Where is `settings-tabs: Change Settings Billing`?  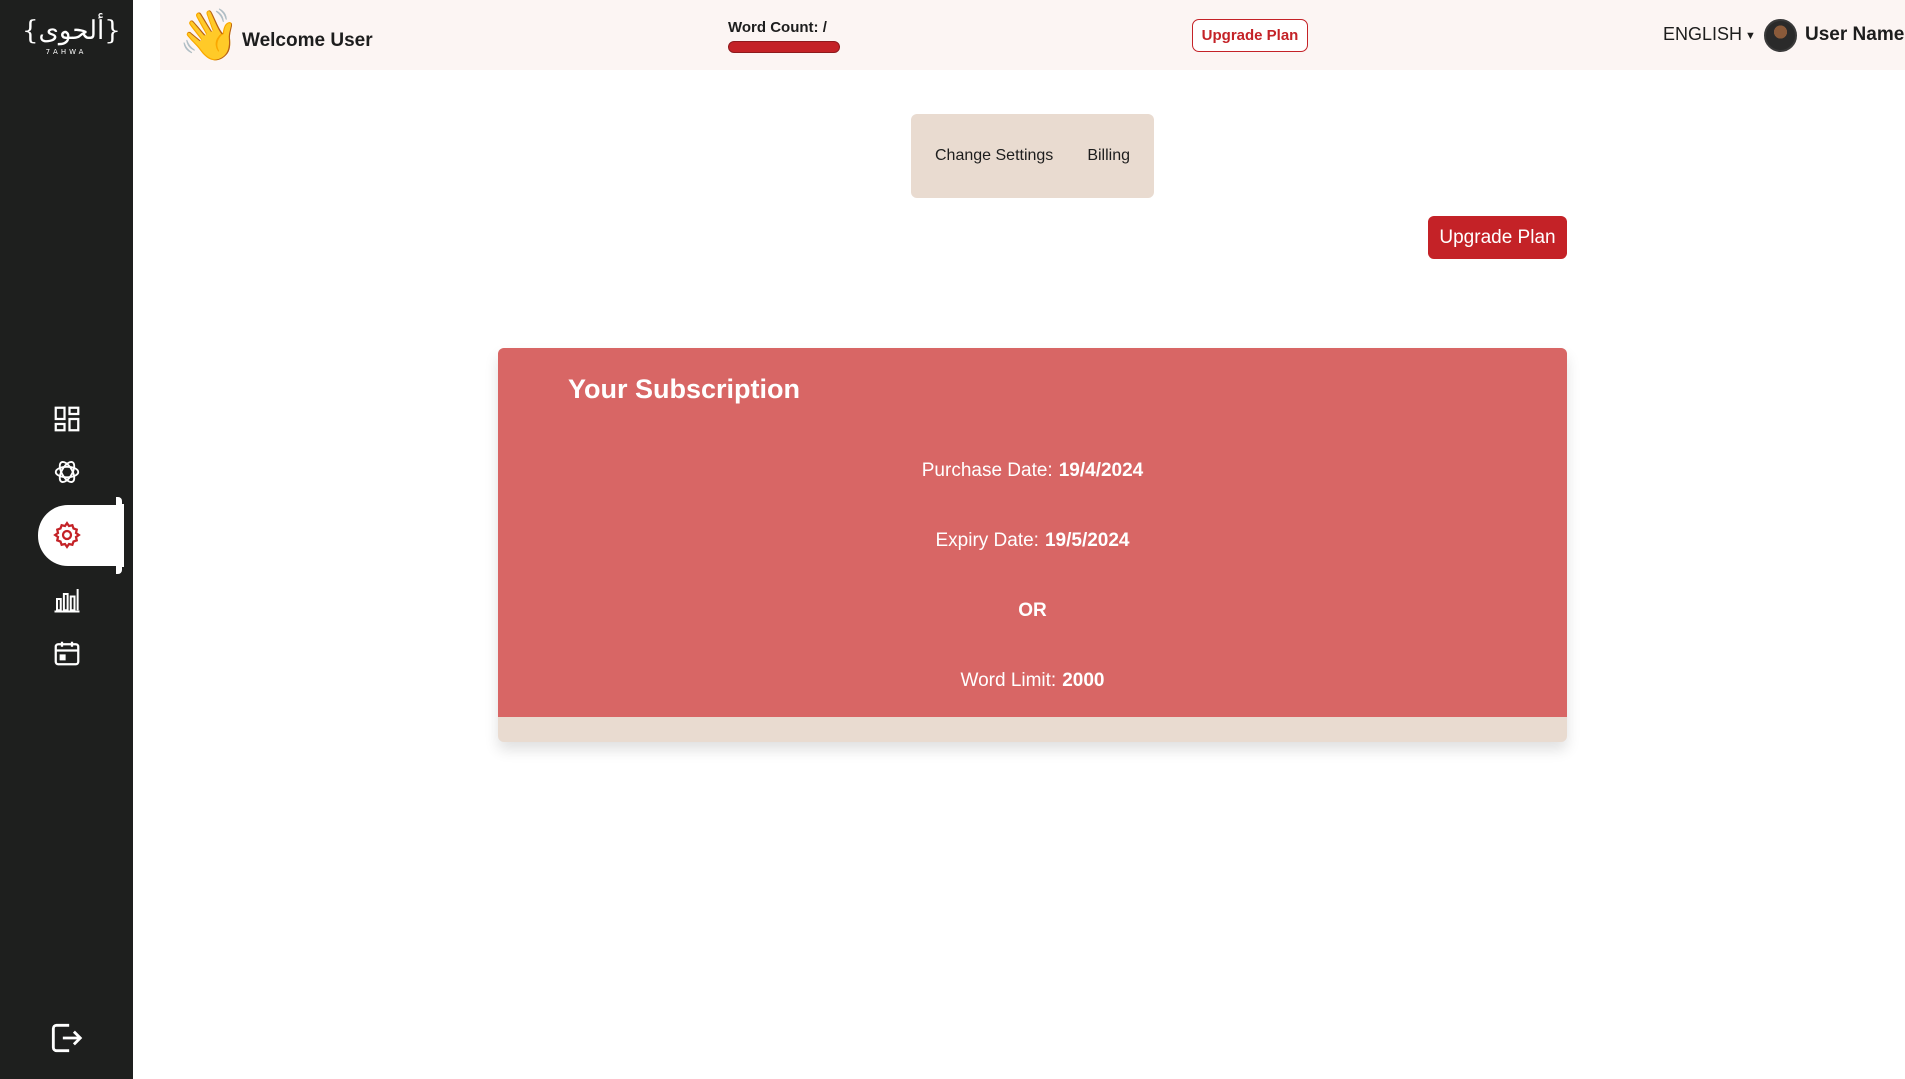
settings-tabs: Change Settings Billing is located at coordinates (1032, 156).